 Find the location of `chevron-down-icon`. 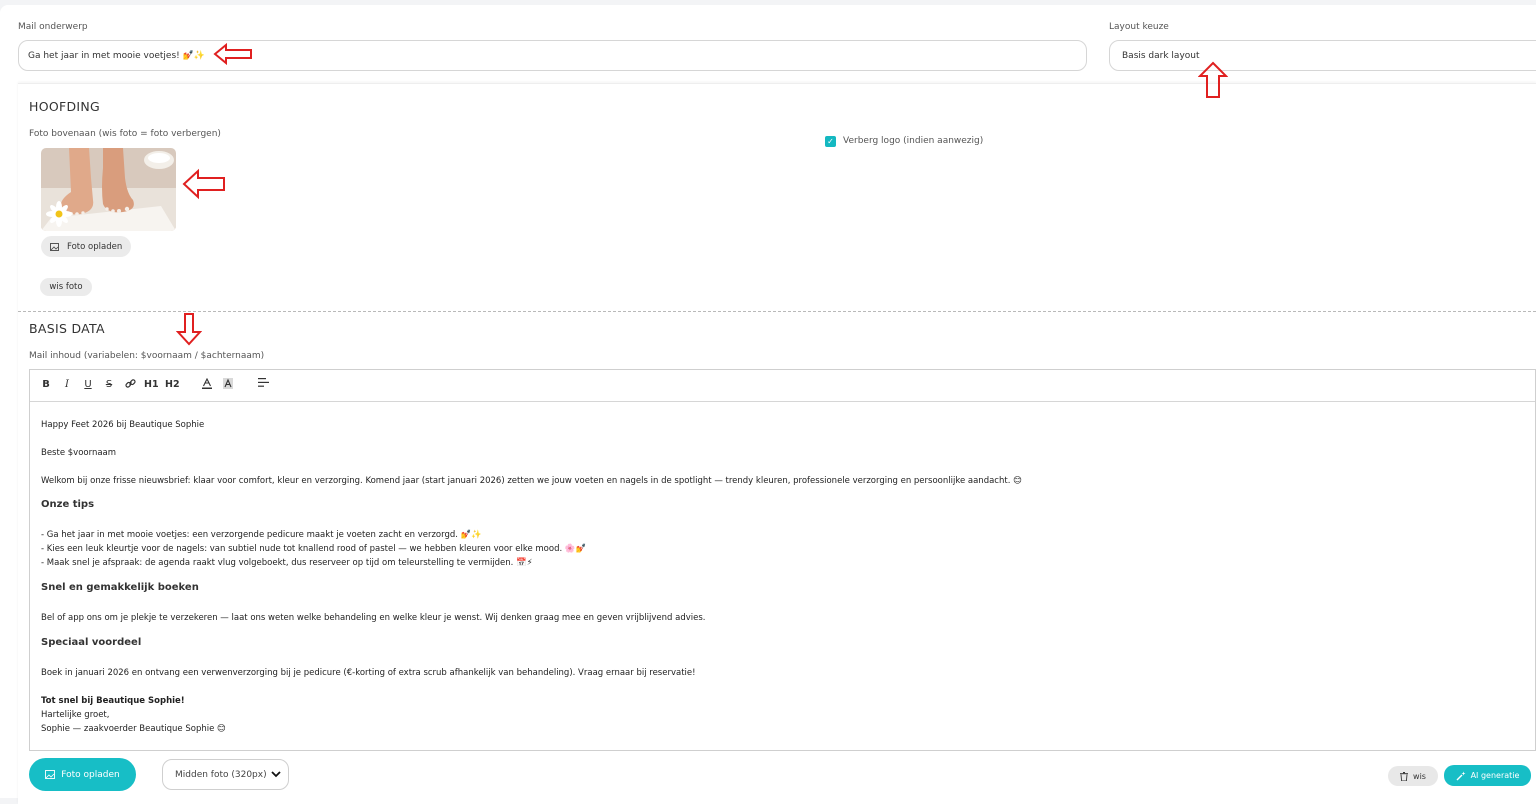

chevron-down-icon is located at coordinates (276, 774).